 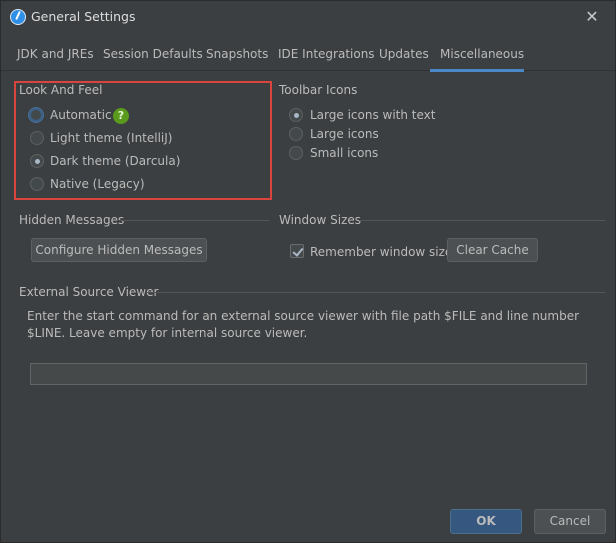 What do you see at coordinates (492, 250) in the screenshot?
I see `clear-cache-button: Clear Cache` at bounding box center [492, 250].